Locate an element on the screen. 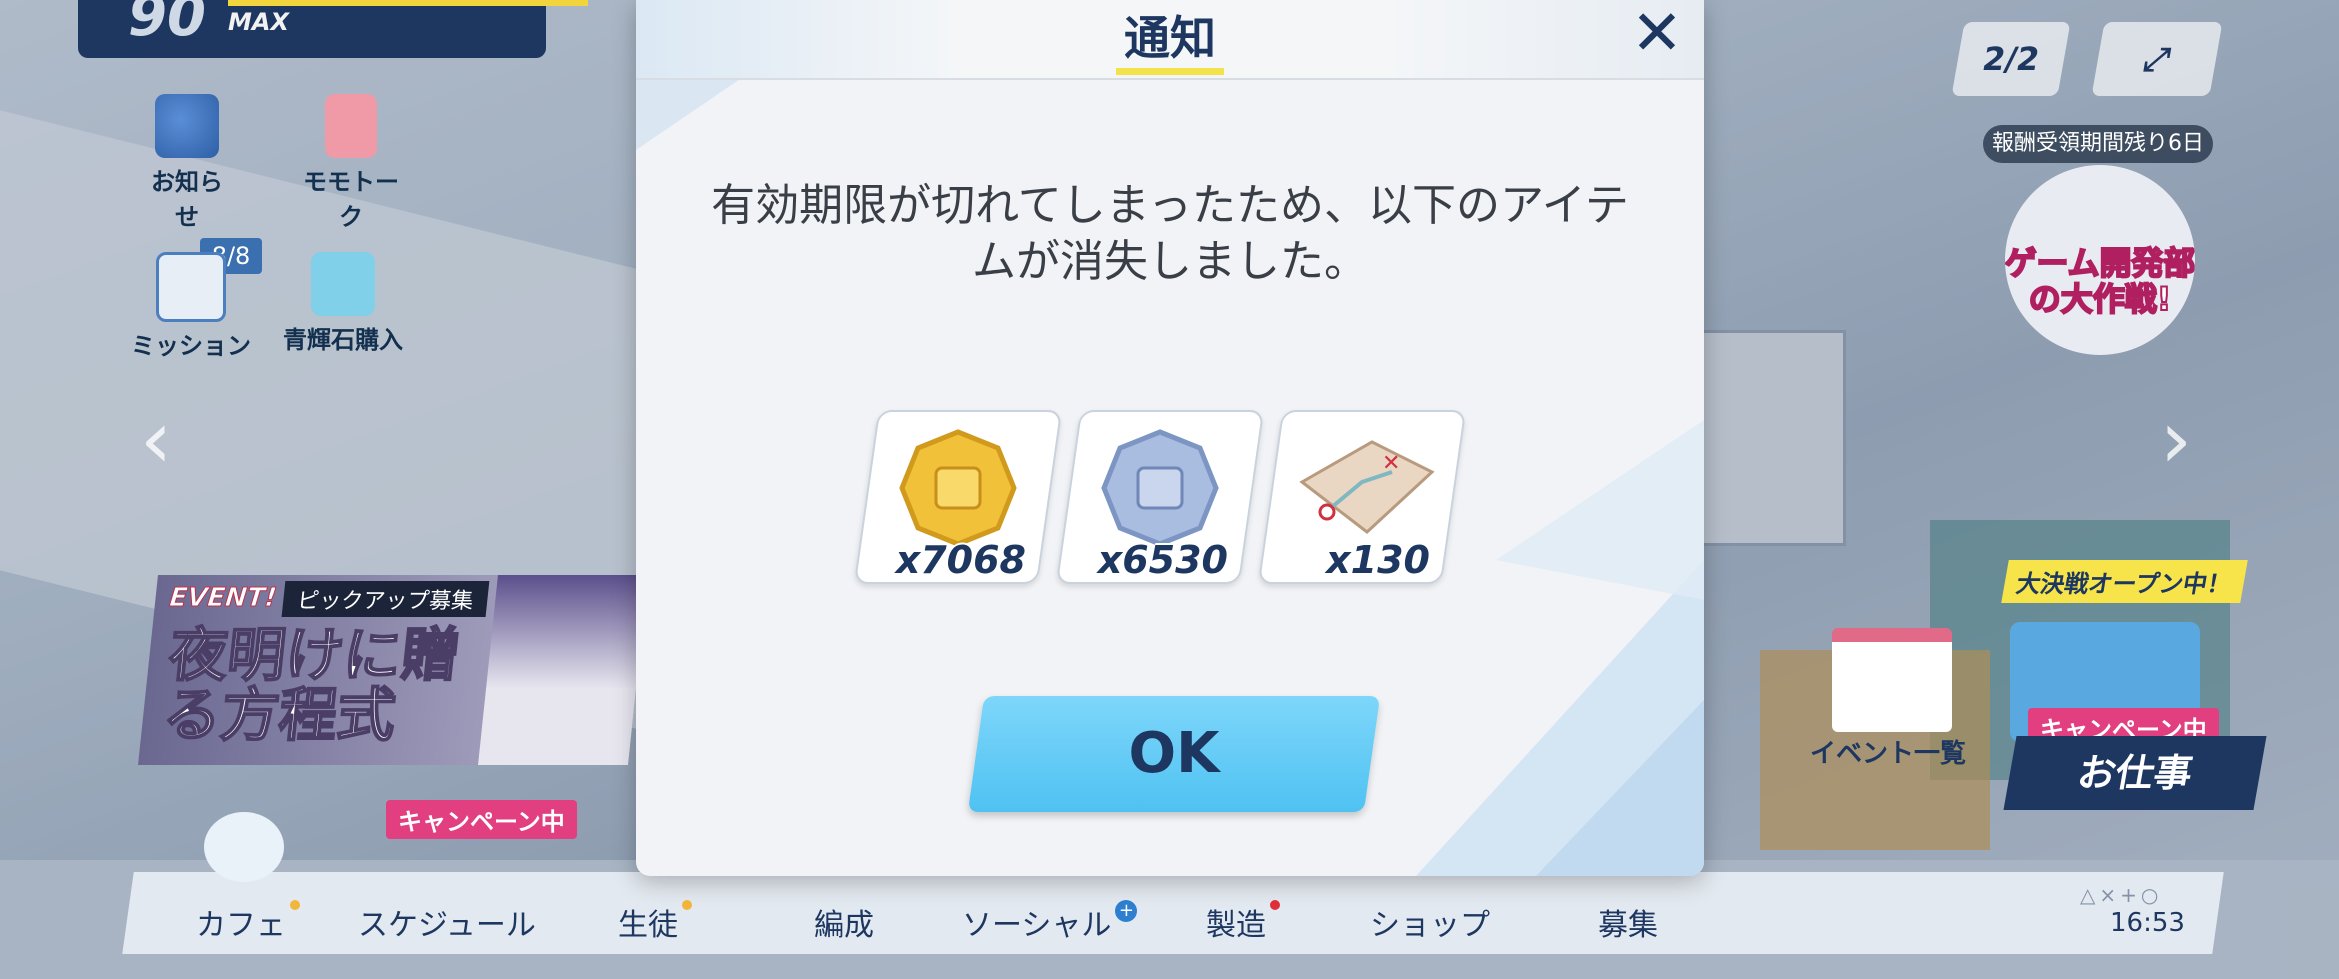 The image size is (2339, 979). nav-social-label: ソーシャル is located at coordinates (1037, 925).